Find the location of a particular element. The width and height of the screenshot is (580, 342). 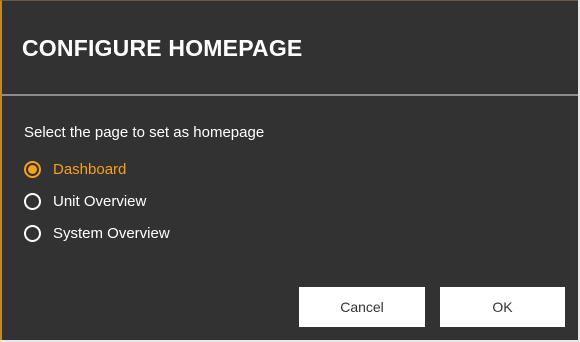

option-system-overview: System Overview is located at coordinates (97, 233).